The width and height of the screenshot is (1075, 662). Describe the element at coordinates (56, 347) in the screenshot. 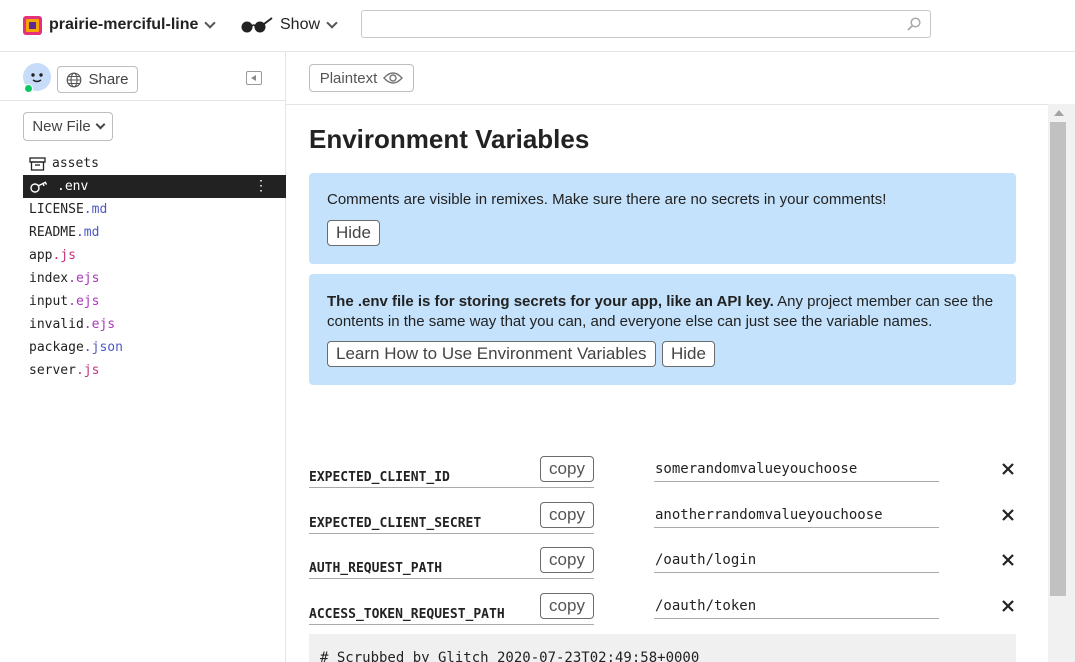

I see `file-name: package` at that location.